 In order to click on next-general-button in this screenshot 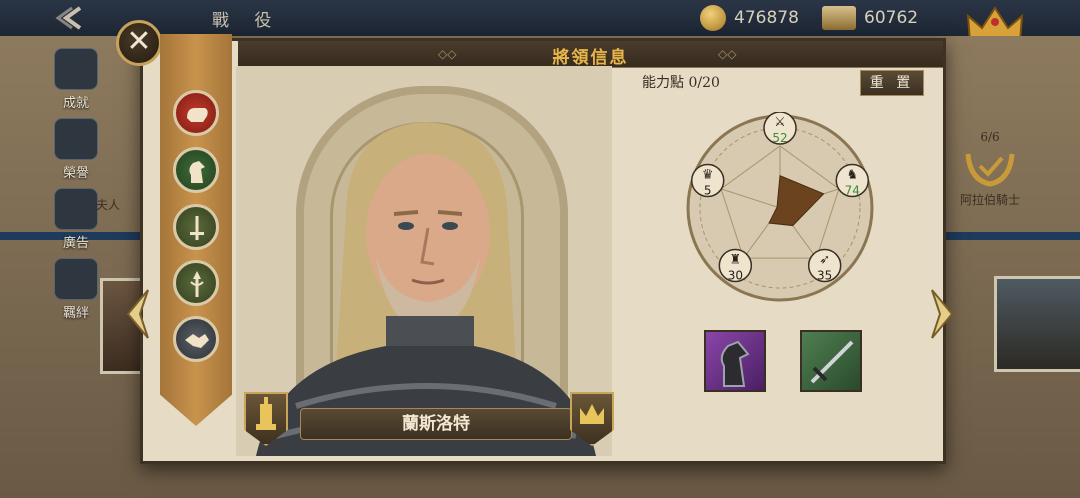, I will do `click(941, 314)`.